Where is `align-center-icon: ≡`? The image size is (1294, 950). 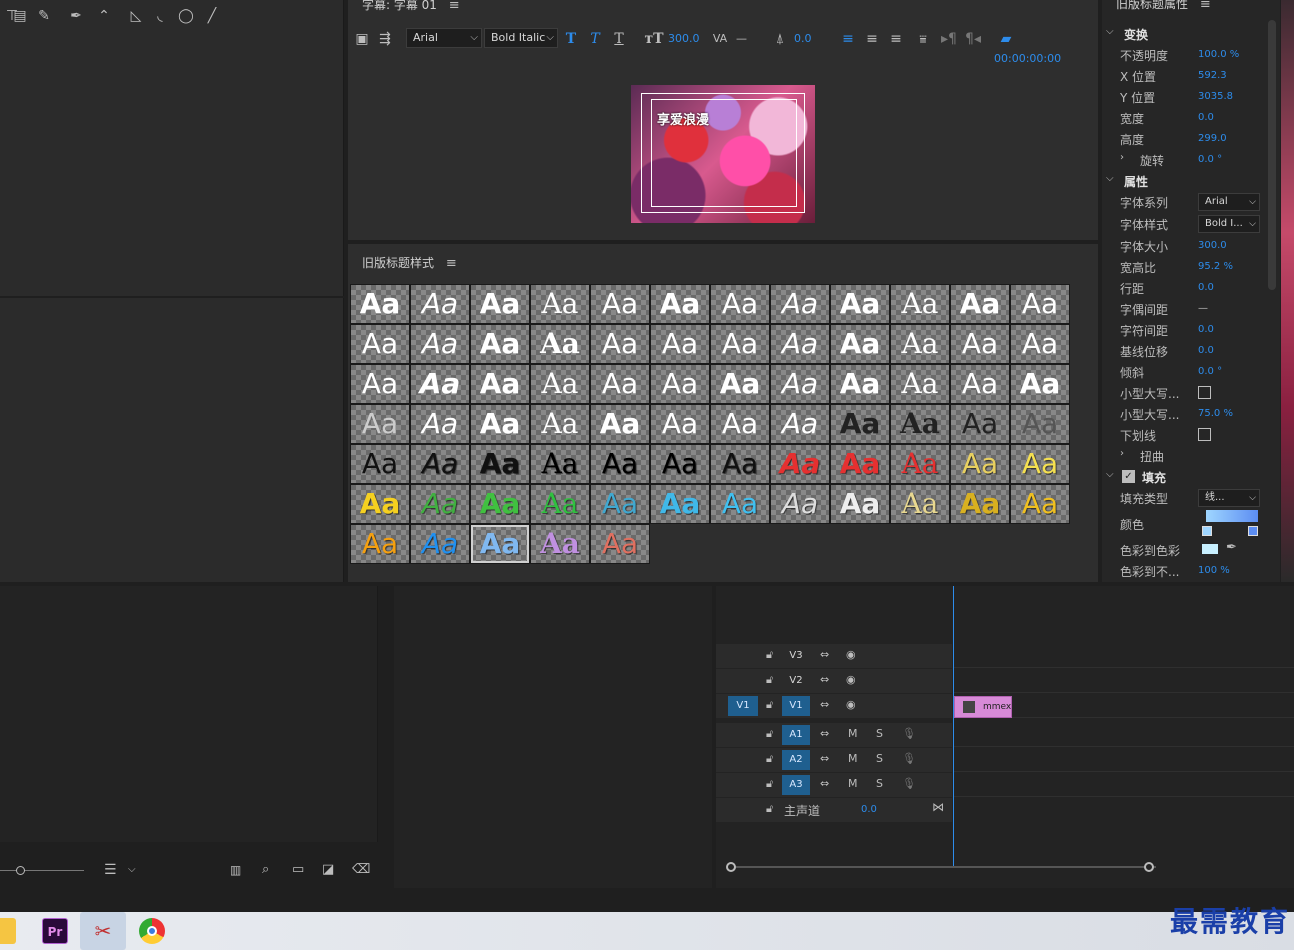
align-center-icon: ≡ is located at coordinates (872, 39).